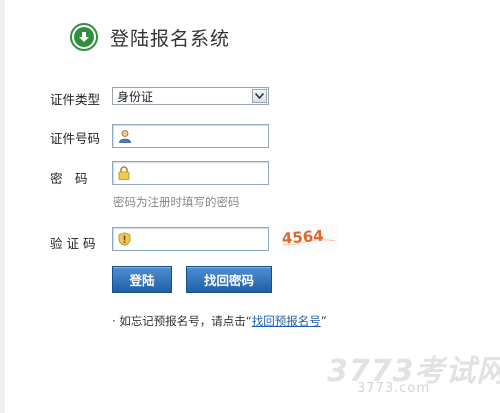  I want to click on shield-key-icon, so click(124, 239).